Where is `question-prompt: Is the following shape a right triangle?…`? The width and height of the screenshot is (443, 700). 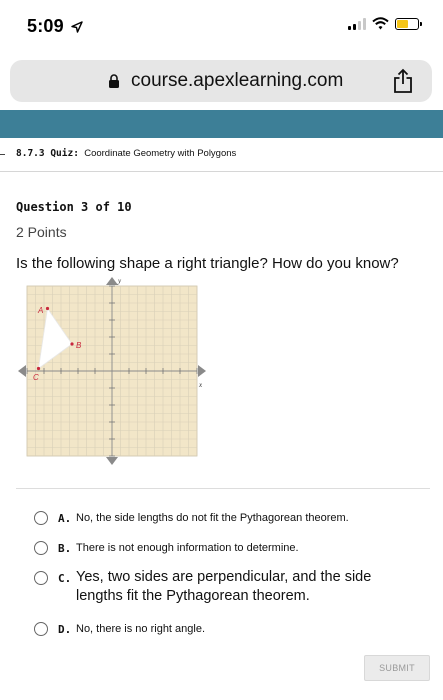
question-prompt: Is the following shape a right triangle?… is located at coordinates (207, 263).